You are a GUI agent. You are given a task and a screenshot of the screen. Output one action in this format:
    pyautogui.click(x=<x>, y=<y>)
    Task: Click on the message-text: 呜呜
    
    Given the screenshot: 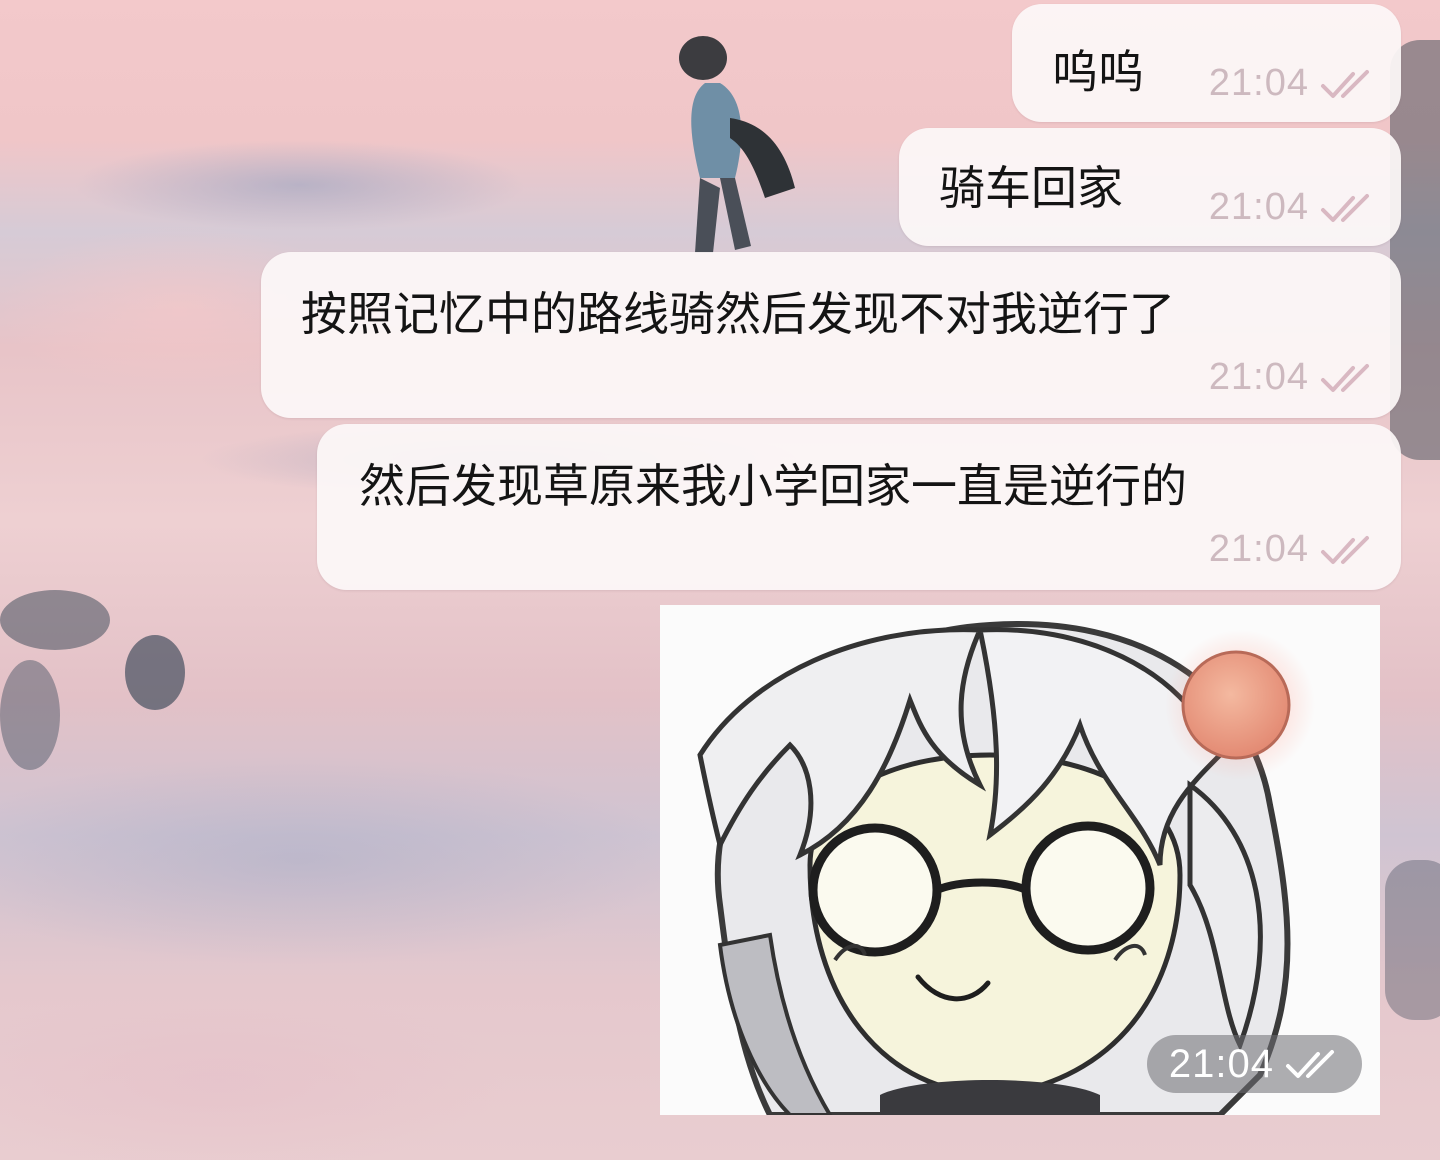 What is the action you would take?
    pyautogui.click(x=1098, y=72)
    